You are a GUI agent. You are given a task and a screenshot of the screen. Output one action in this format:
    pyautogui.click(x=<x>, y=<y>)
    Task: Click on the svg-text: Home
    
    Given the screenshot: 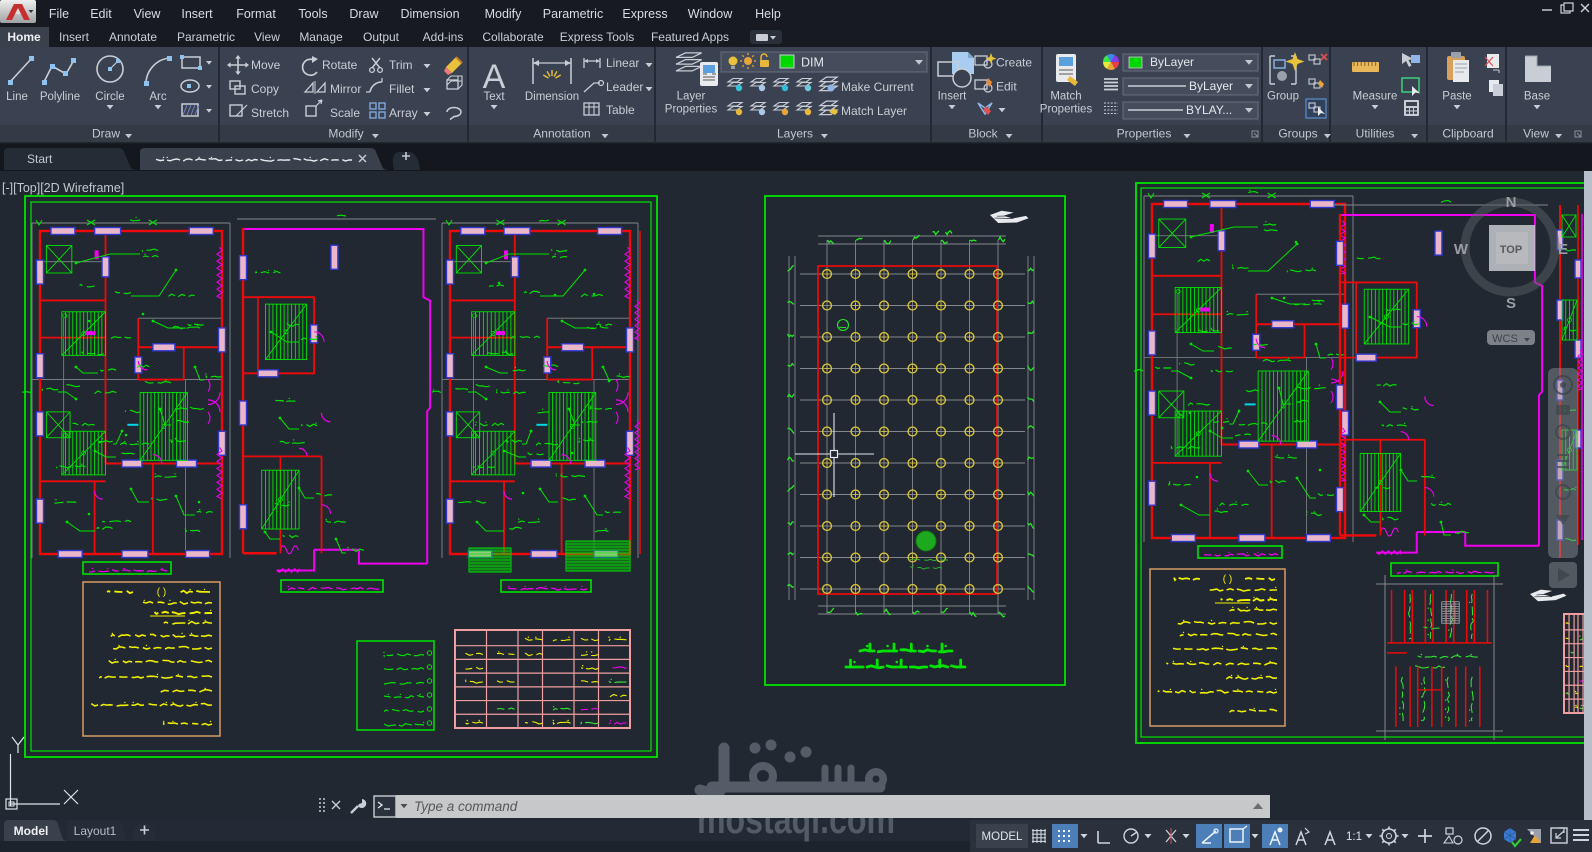 What is the action you would take?
    pyautogui.click(x=24, y=37)
    